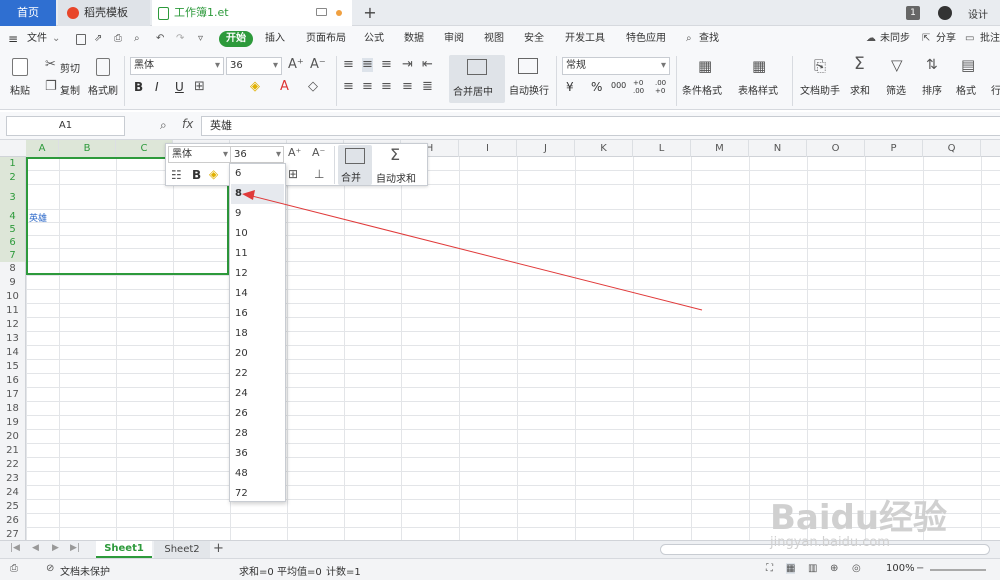 The height and width of the screenshot is (580, 1000). I want to click on page-break-icon: ⊕, so click(834, 568).